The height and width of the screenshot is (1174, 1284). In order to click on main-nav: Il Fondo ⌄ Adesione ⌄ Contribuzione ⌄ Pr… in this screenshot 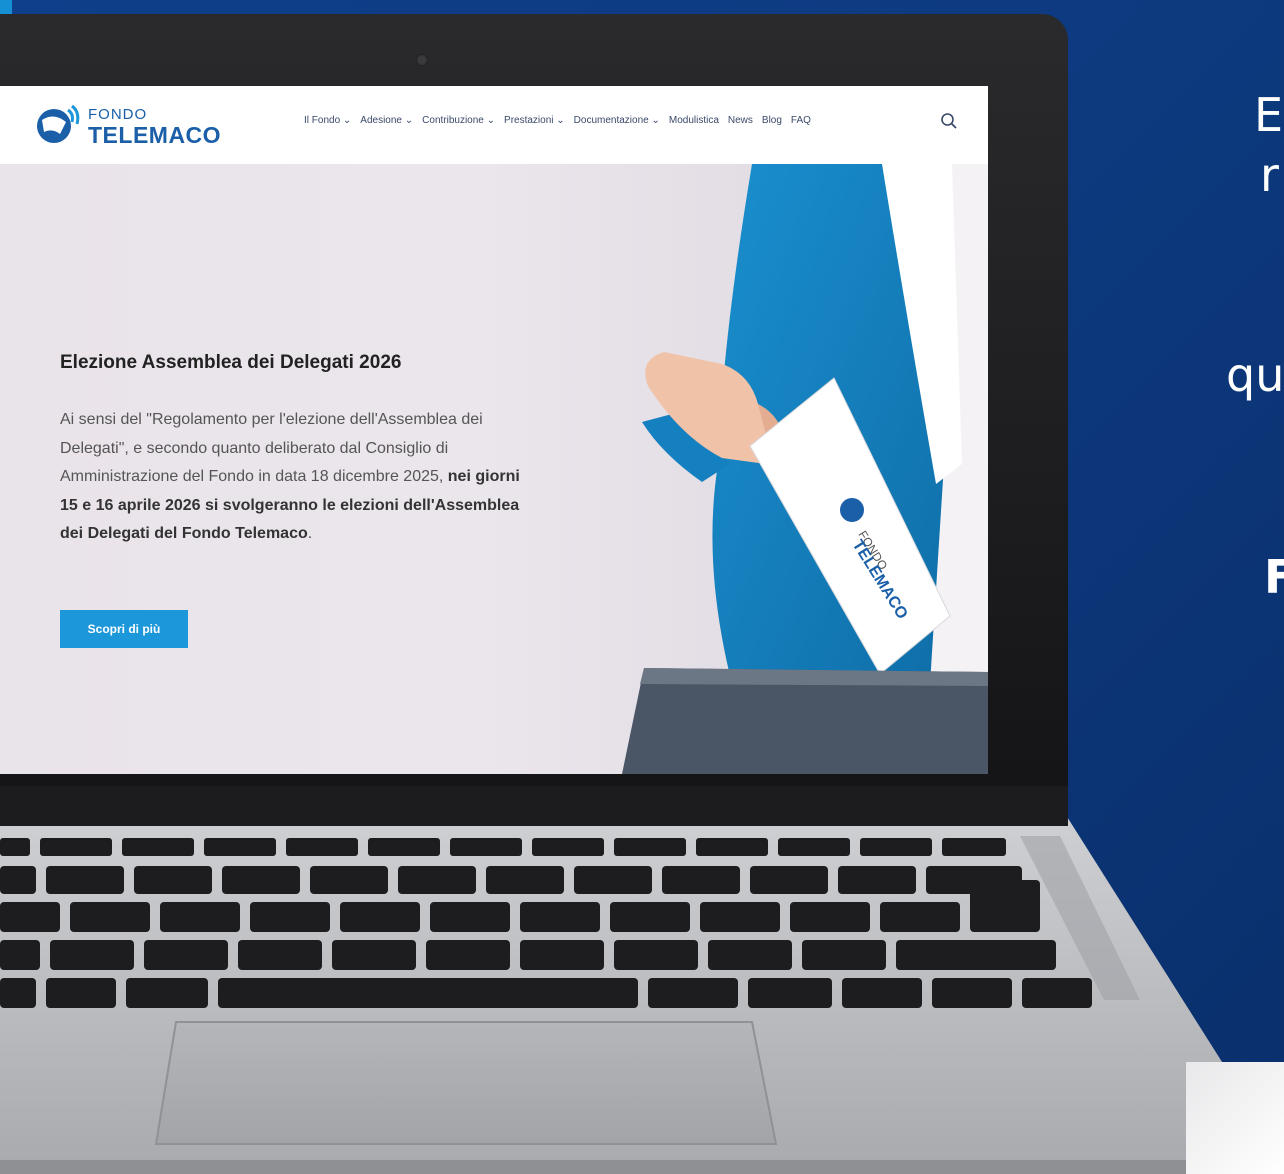, I will do `click(557, 120)`.